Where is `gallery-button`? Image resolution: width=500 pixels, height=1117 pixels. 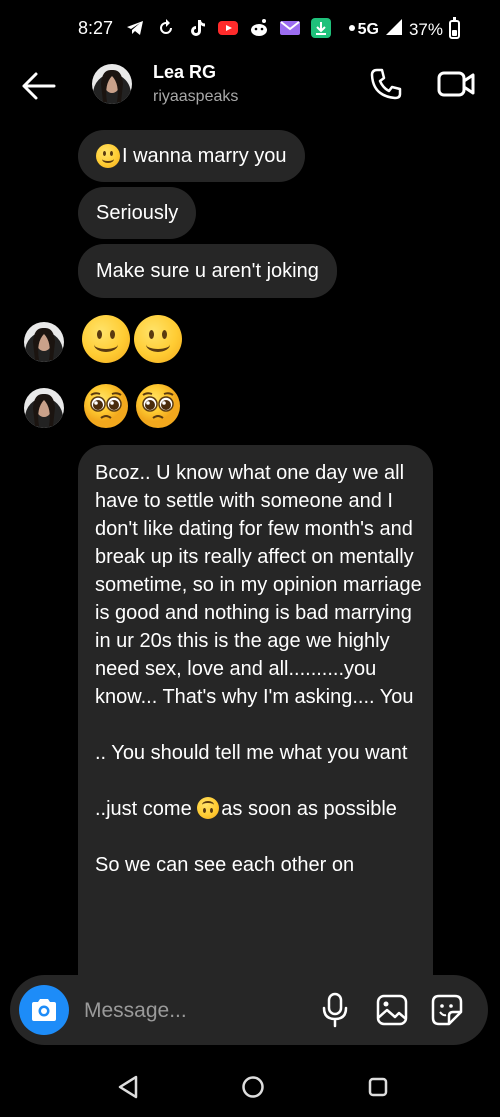
gallery-button is located at coordinates (392, 1010).